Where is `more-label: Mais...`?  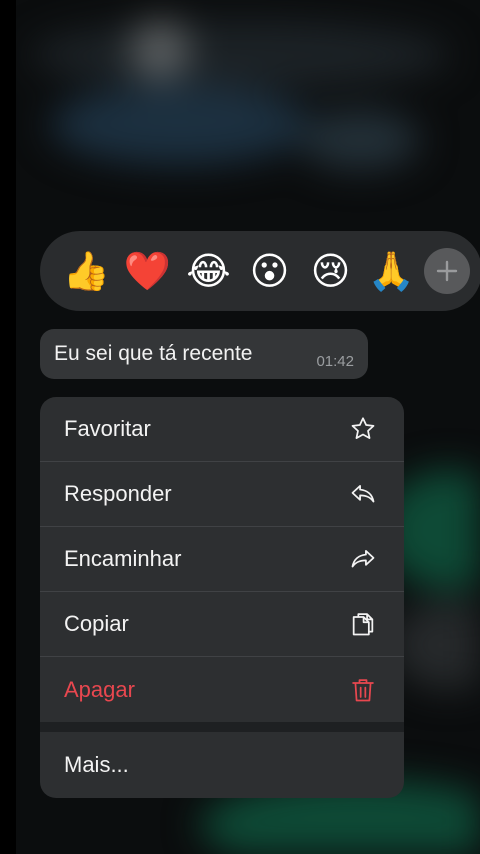 more-label: Mais... is located at coordinates (96, 764).